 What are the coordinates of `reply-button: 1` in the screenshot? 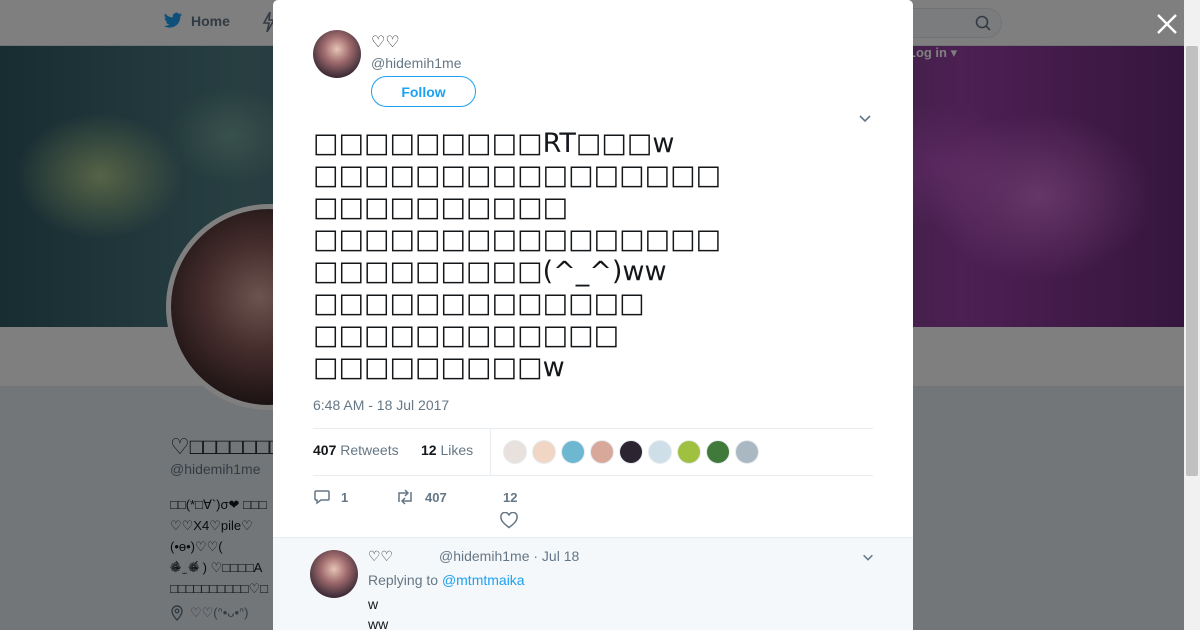 It's located at (330, 497).